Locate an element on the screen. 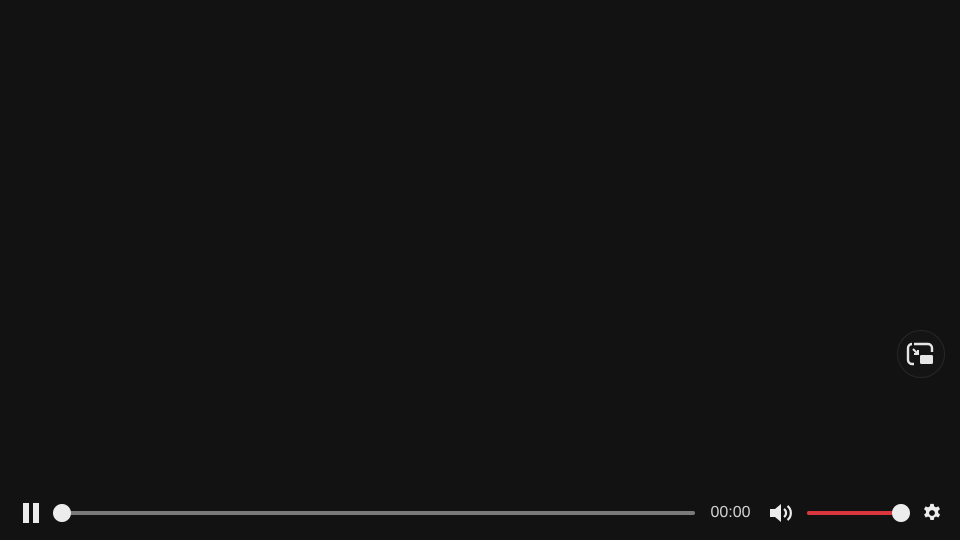 The width and height of the screenshot is (960, 540). pause-icon is located at coordinates (31, 512).